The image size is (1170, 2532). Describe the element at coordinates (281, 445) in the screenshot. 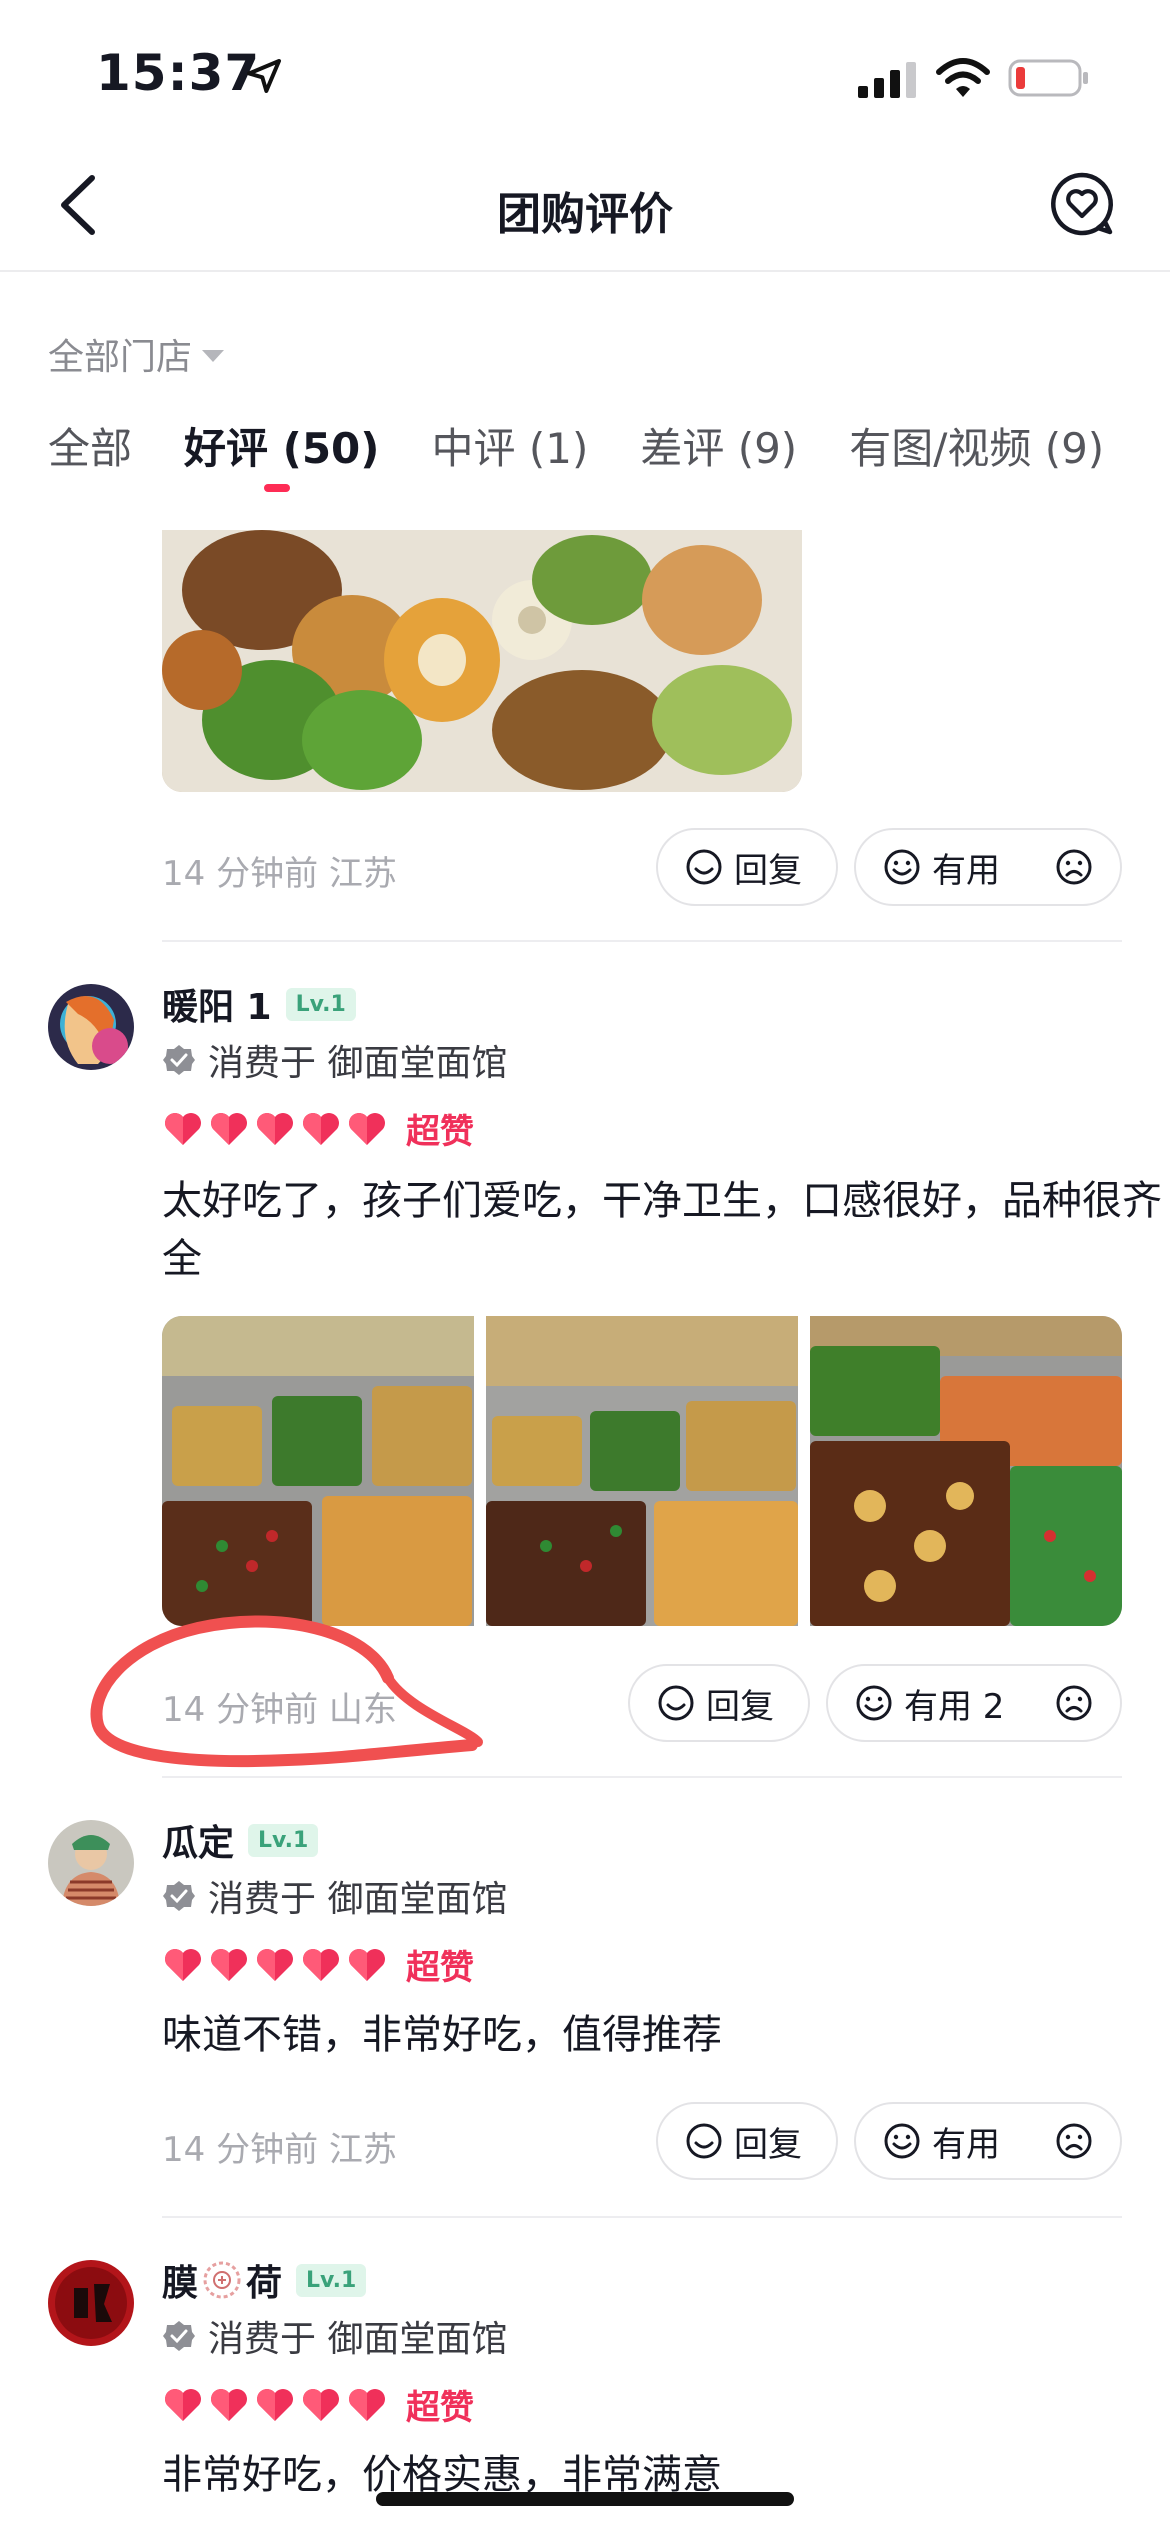

I see `tab-positive: 好评 (50)` at that location.